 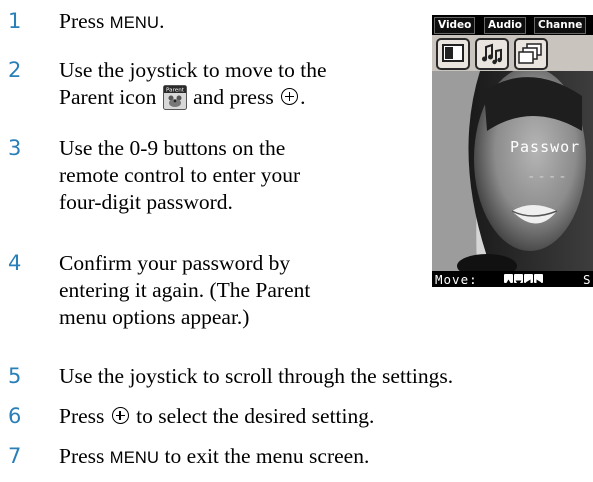 I want to click on arrow-left-icon, so click(x=528, y=280).